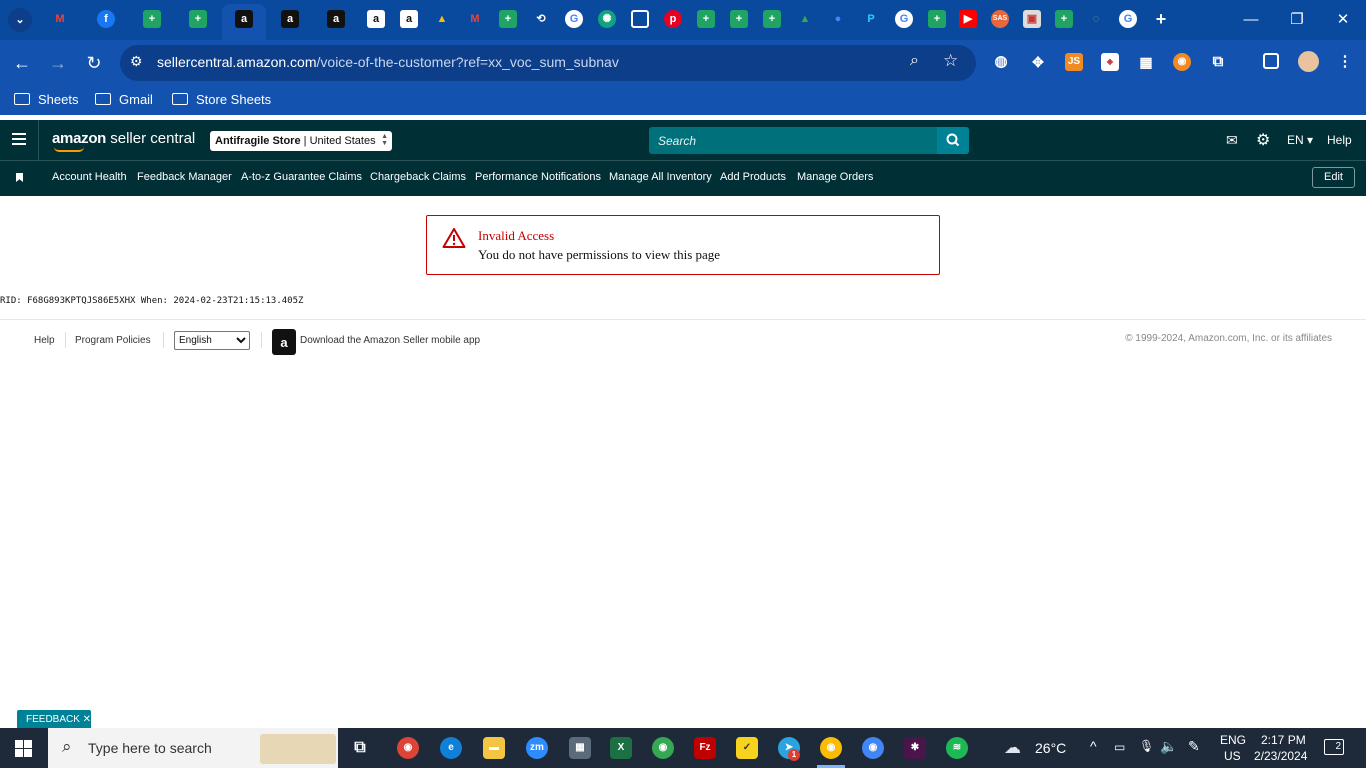  I want to click on zoom-taskbar-icon: zm, so click(537, 748).